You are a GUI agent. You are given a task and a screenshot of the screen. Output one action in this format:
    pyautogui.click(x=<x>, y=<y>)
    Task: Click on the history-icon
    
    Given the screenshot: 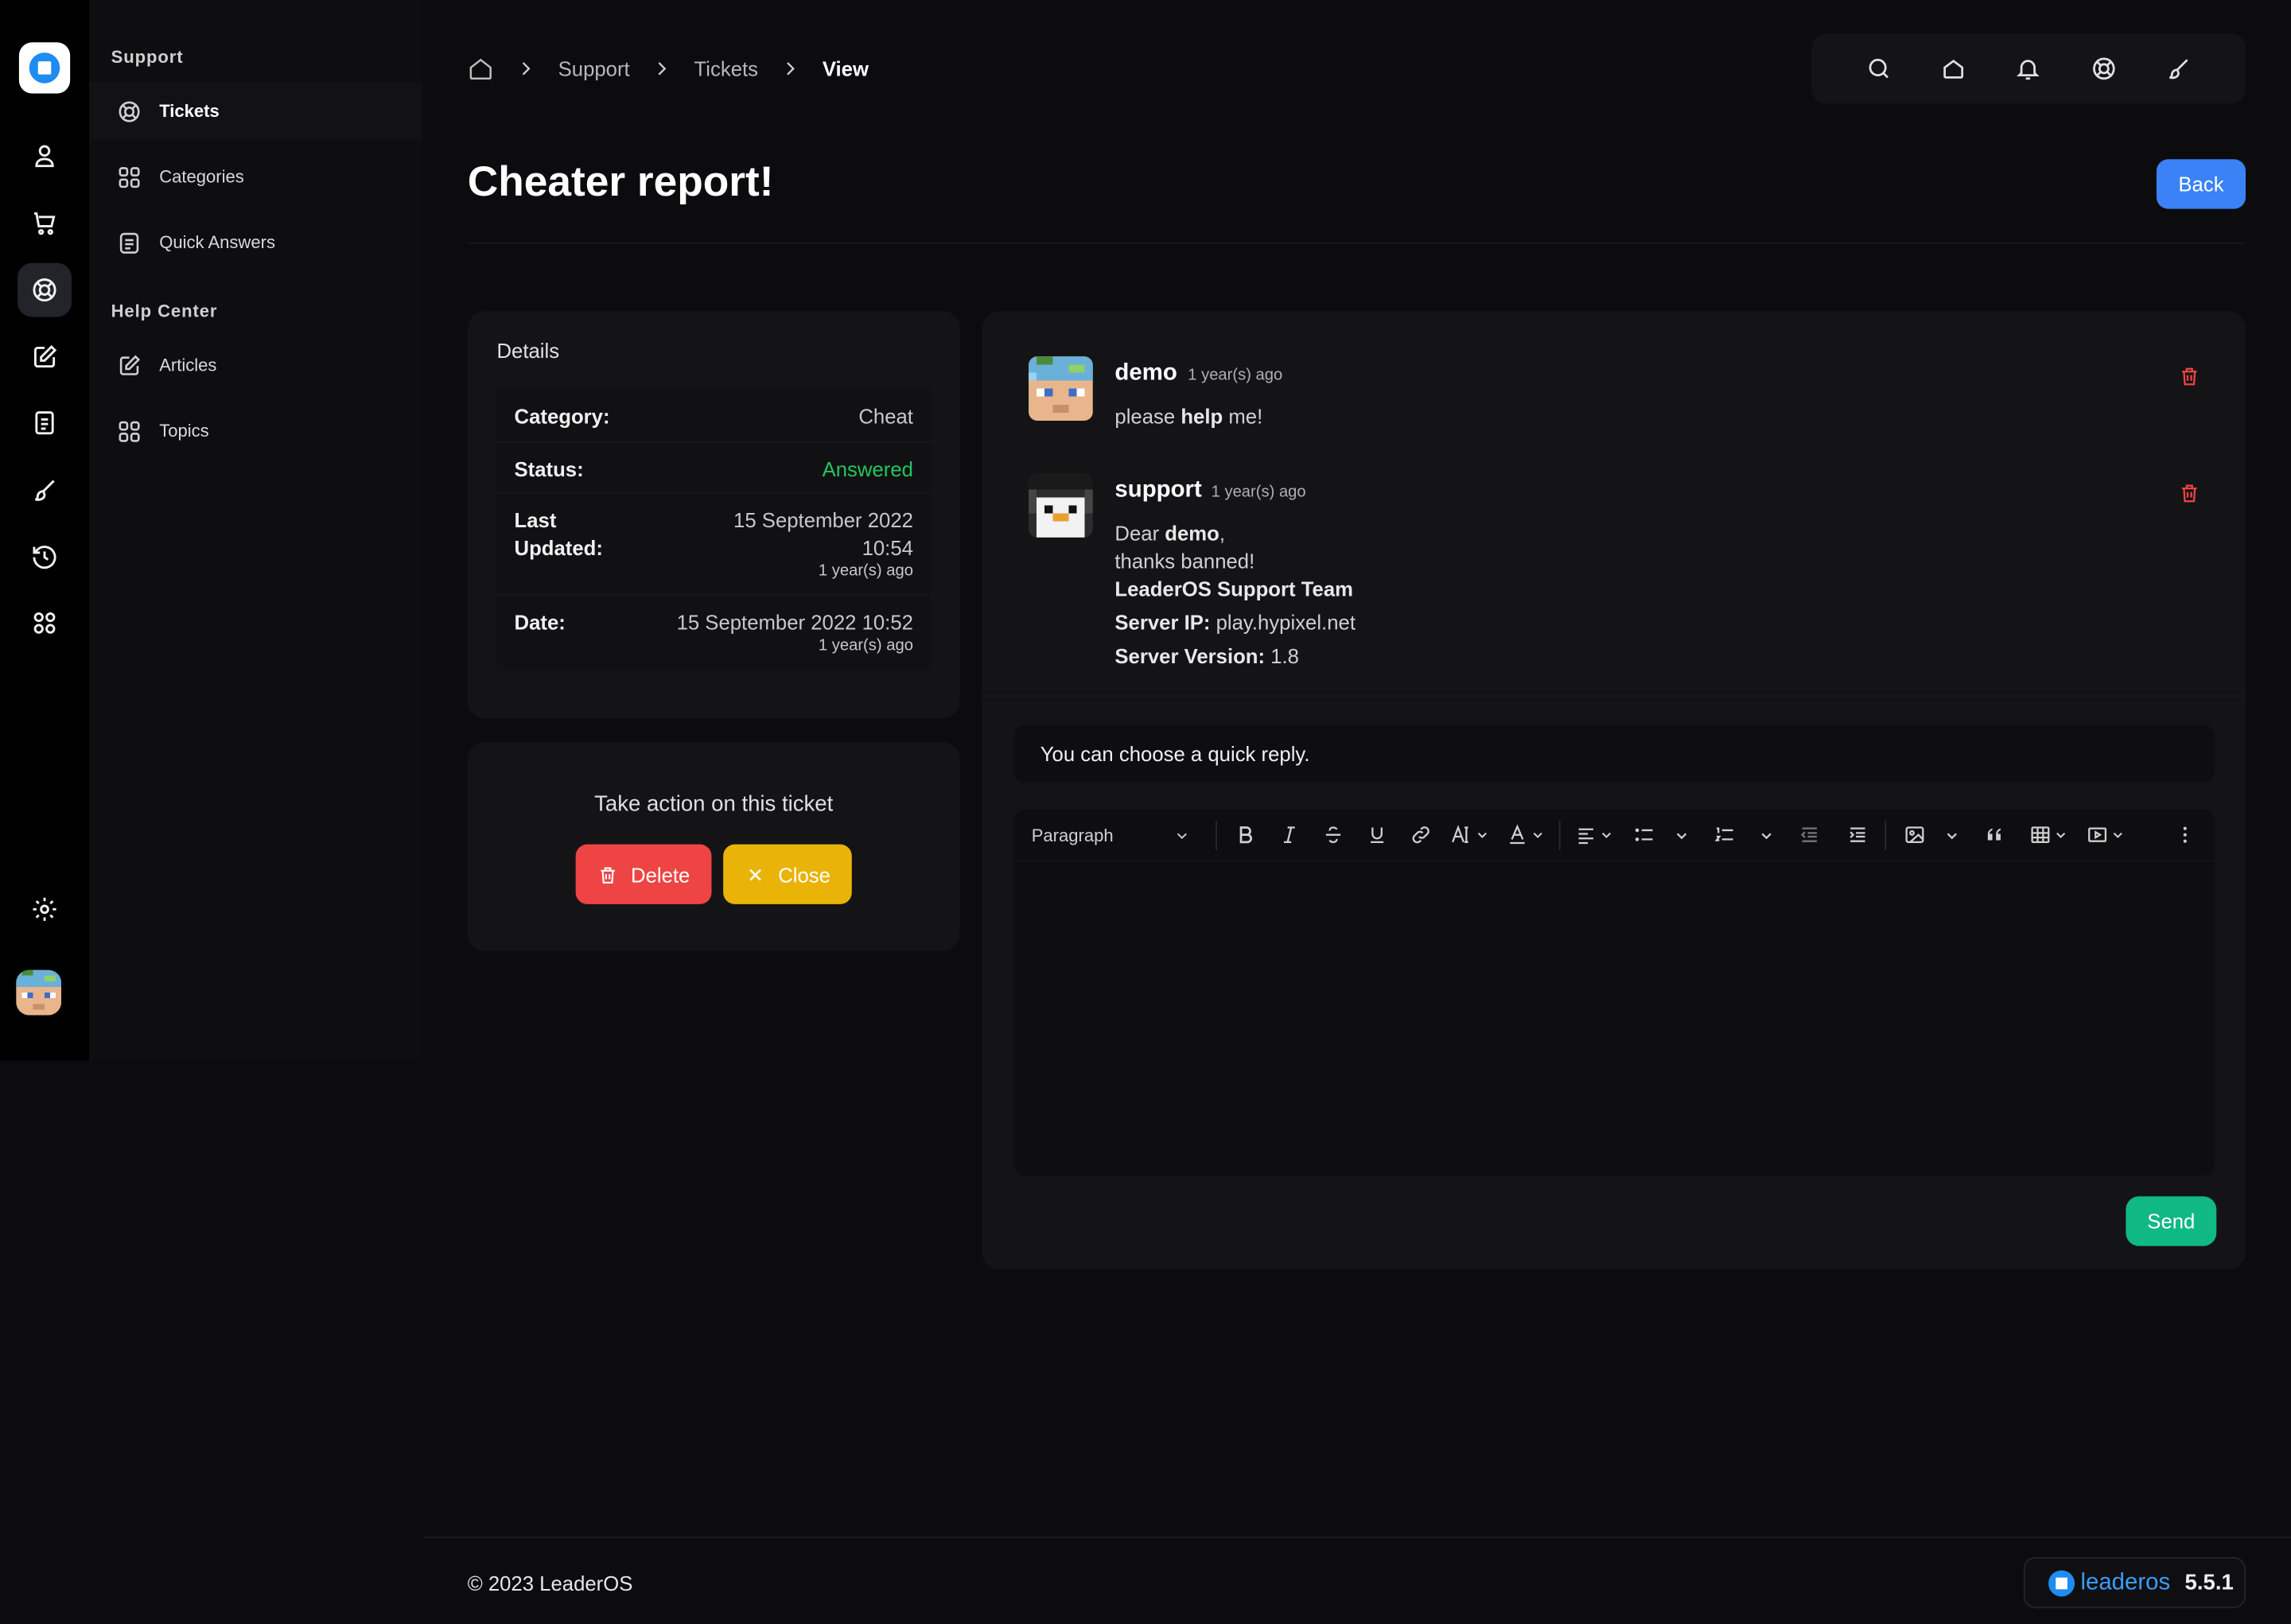 What is the action you would take?
    pyautogui.click(x=44, y=557)
    